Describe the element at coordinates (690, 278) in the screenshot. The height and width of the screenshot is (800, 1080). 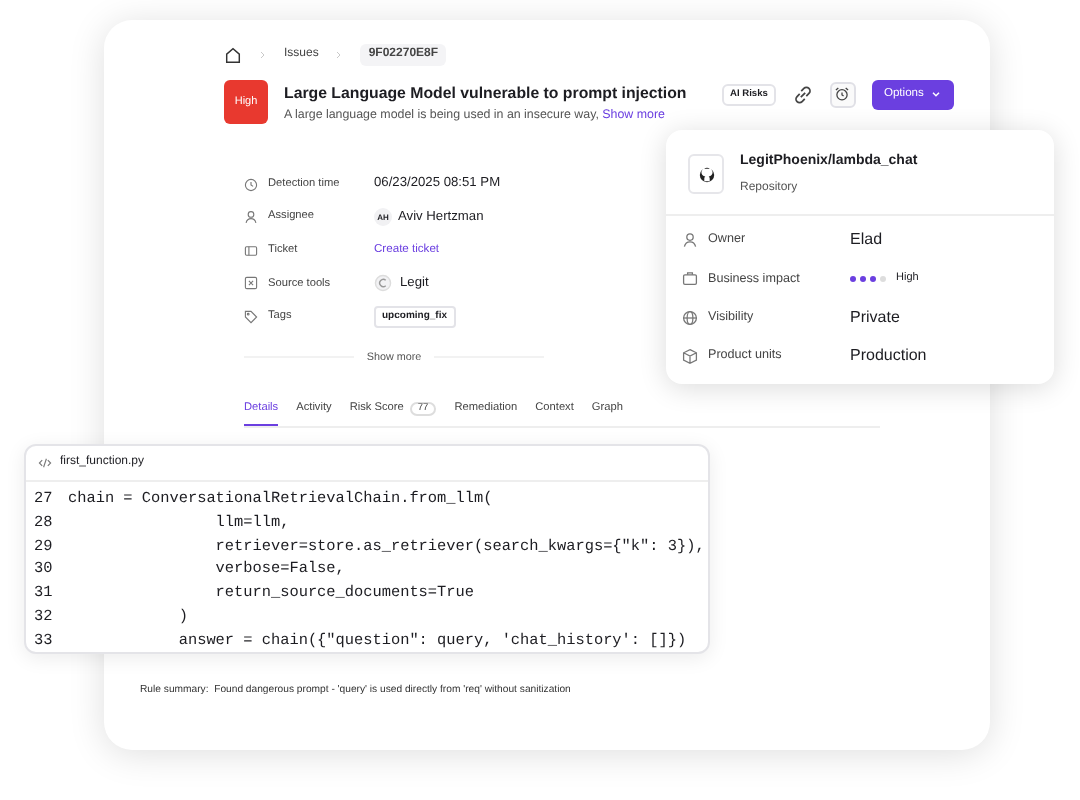
I see `briefcase-icon` at that location.